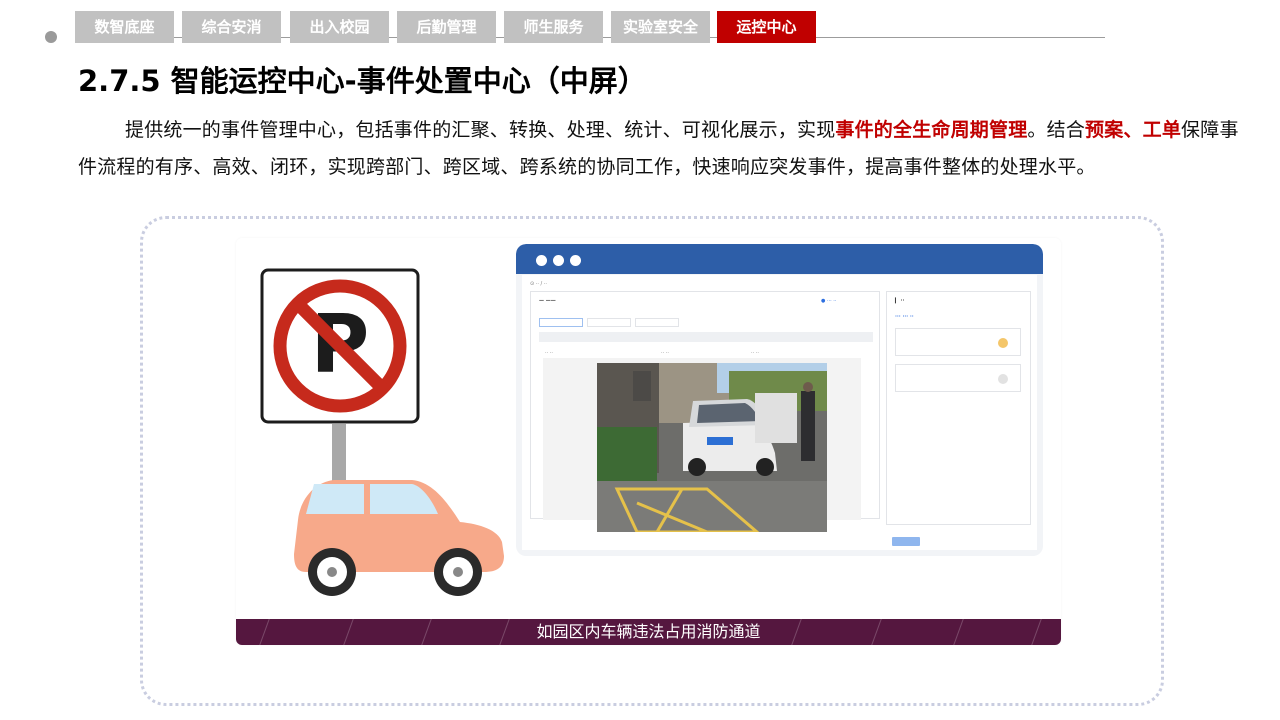 This screenshot has height=720, width=1280. I want to click on page-title: 2.7.5 智能运控中心-事件处置中心（中屏）, so click(362, 81).